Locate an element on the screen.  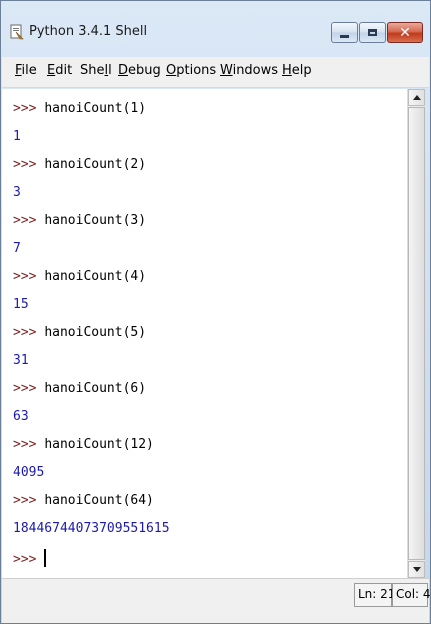
shell-output-line: 7 is located at coordinates (17, 248).